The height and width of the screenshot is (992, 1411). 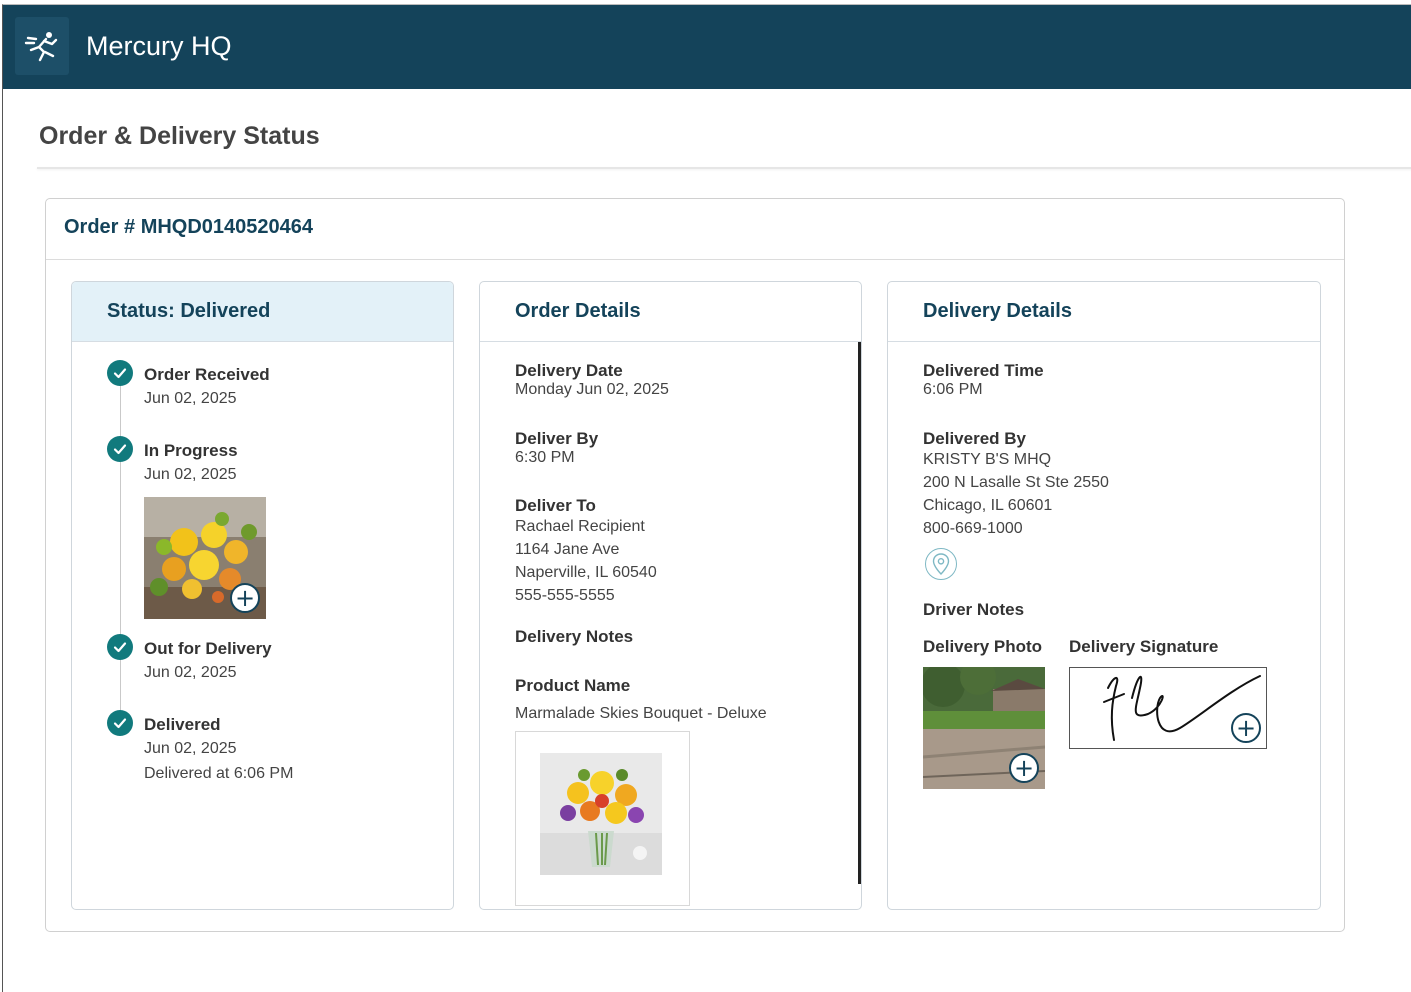 I want to click on delivery-notes-label: Delivery Notes, so click(x=574, y=636).